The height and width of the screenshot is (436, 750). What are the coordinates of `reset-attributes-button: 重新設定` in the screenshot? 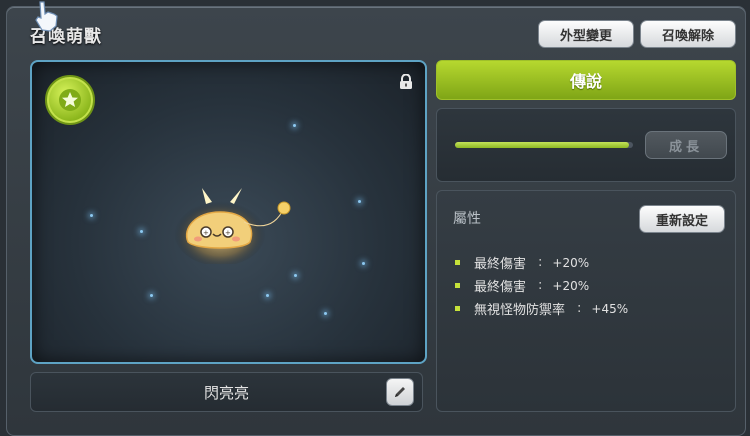 It's located at (682, 219).